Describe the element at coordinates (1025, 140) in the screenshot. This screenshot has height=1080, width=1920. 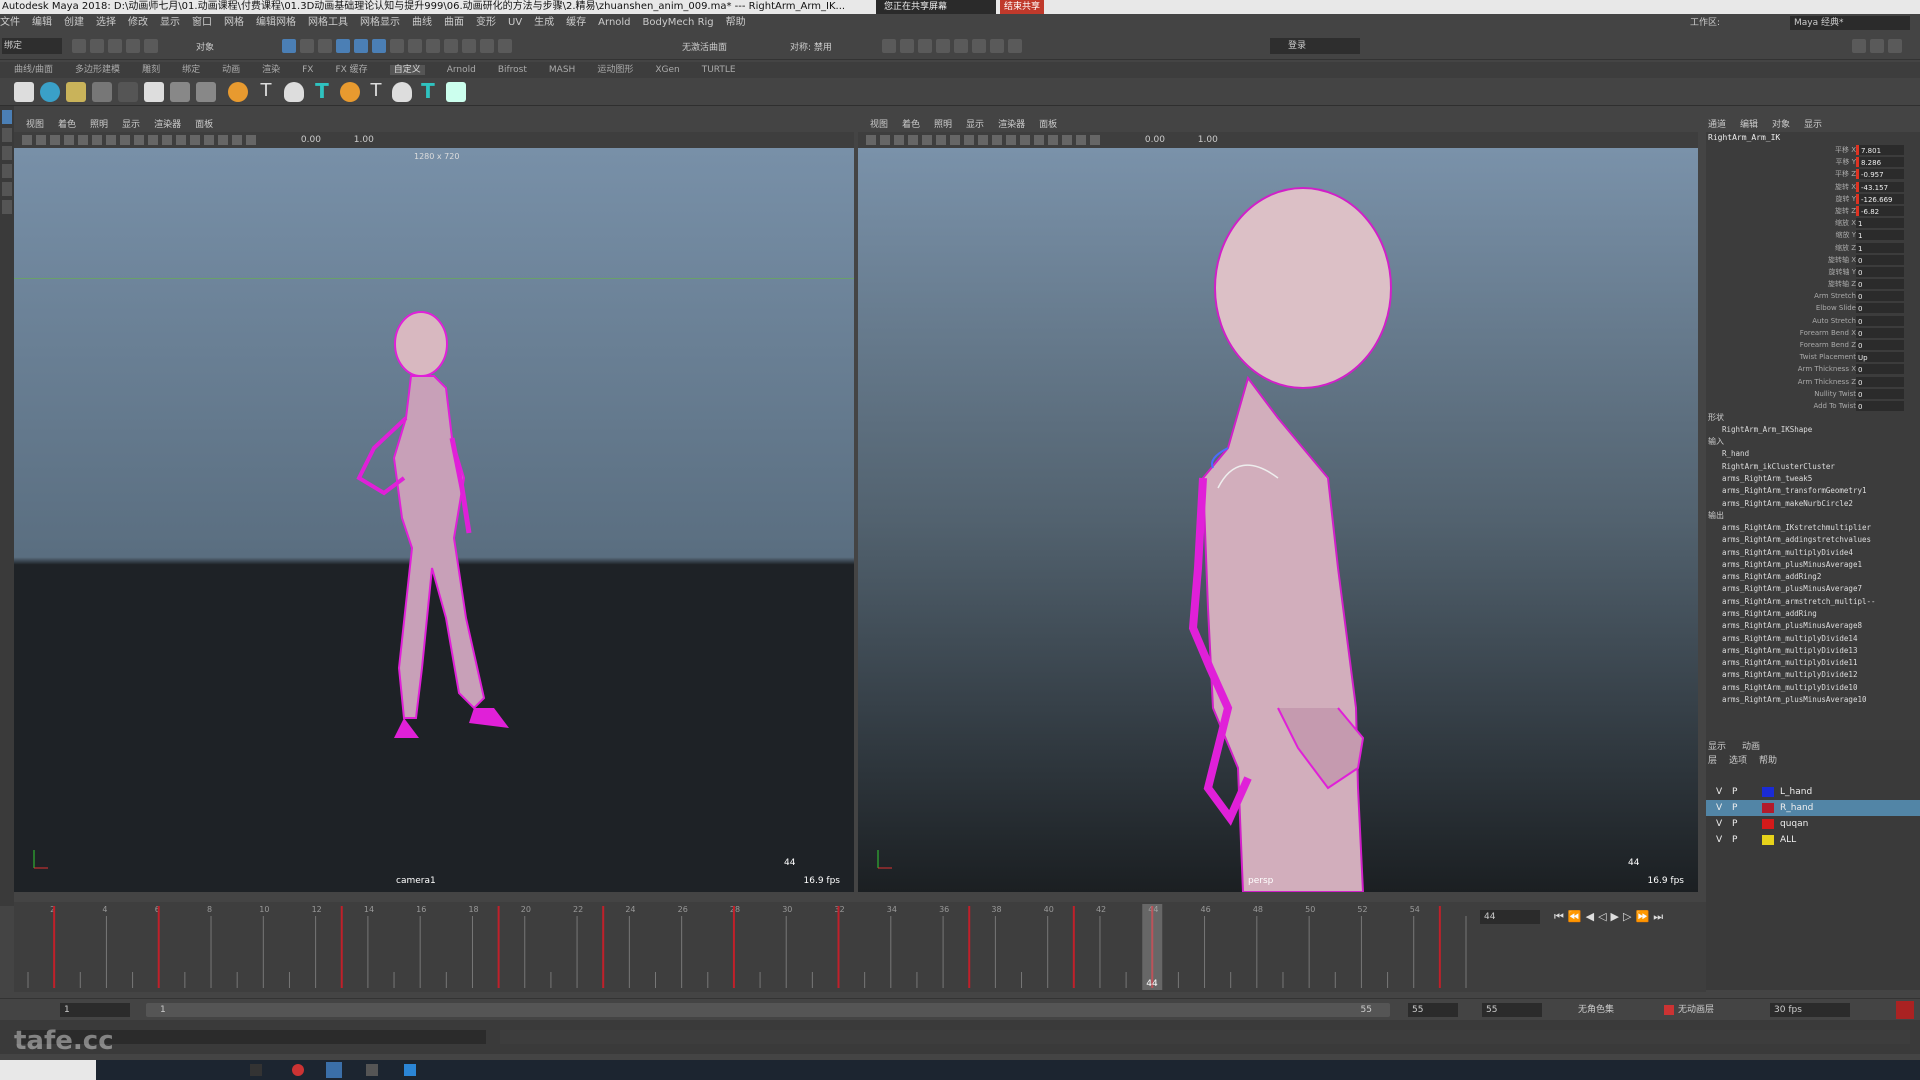
I see `smooth-shade-icon` at that location.